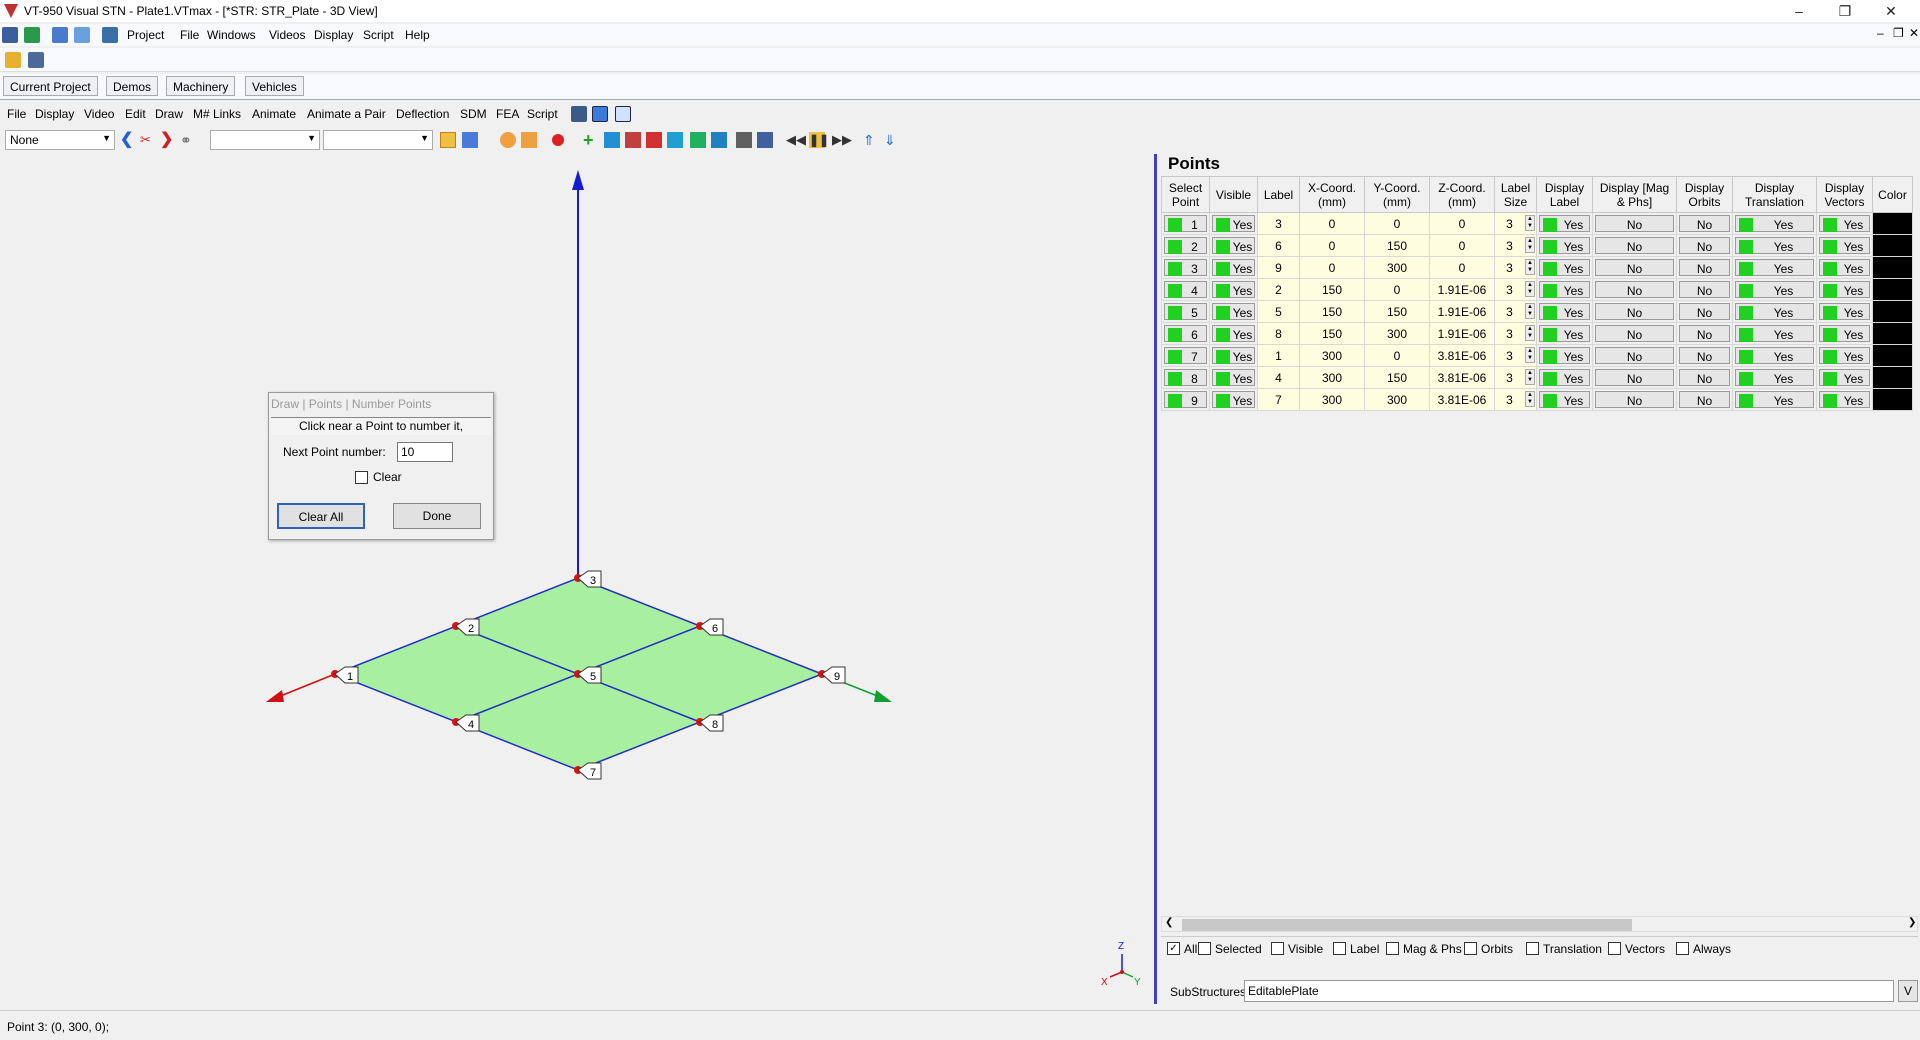 The image size is (1920, 1040). I want to click on select-point-cell: 6, so click(1185, 333).